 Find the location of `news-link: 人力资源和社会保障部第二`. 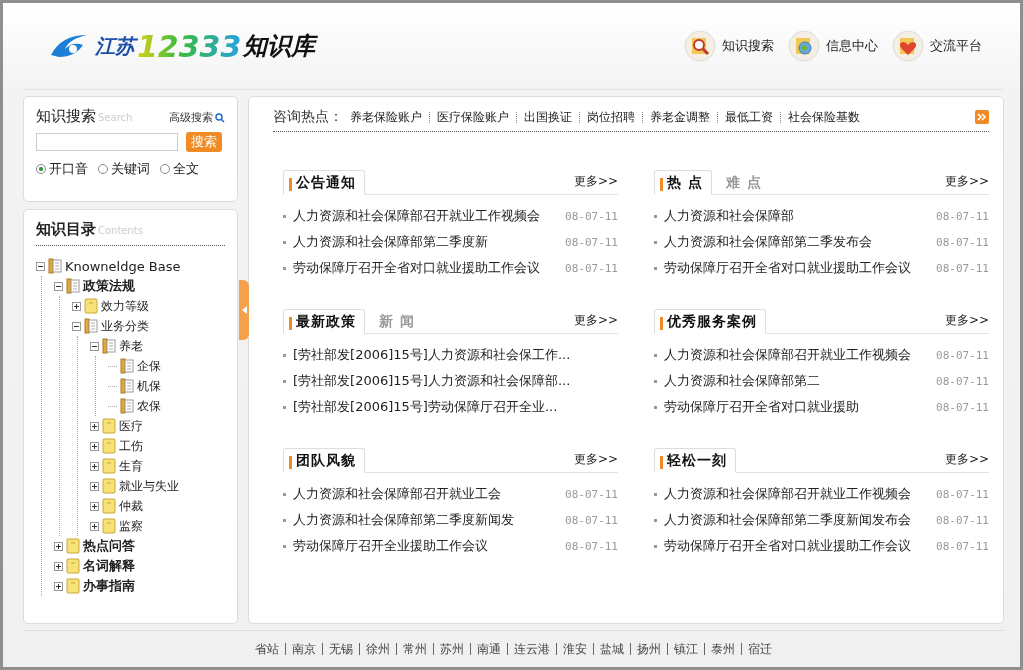

news-link: 人力资源和社会保障部第二 is located at coordinates (742, 381).